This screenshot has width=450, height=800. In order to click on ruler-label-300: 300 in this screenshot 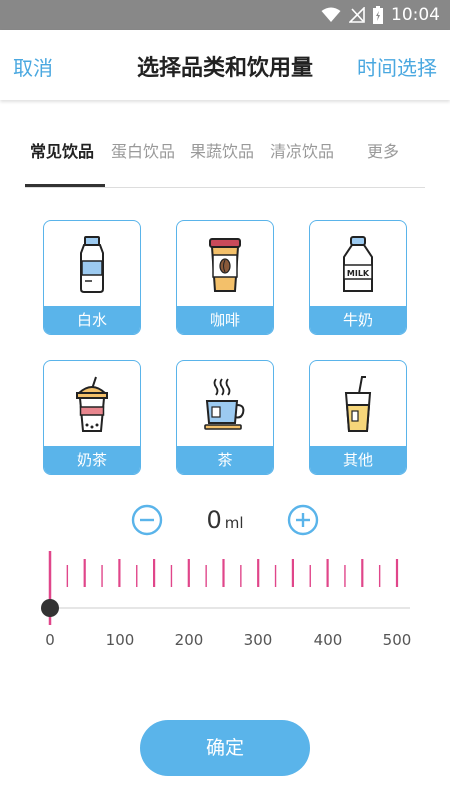, I will do `click(258, 640)`.